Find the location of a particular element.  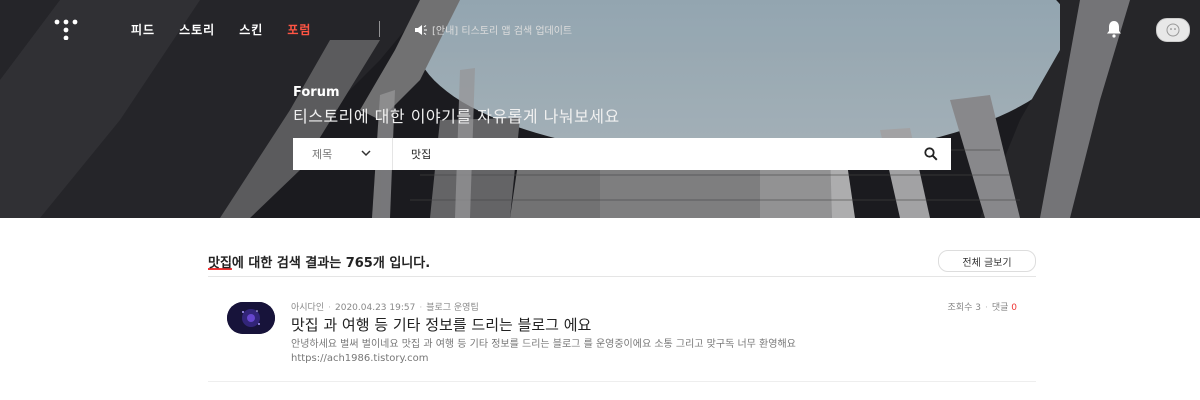

author-avatar is located at coordinates (251, 318).